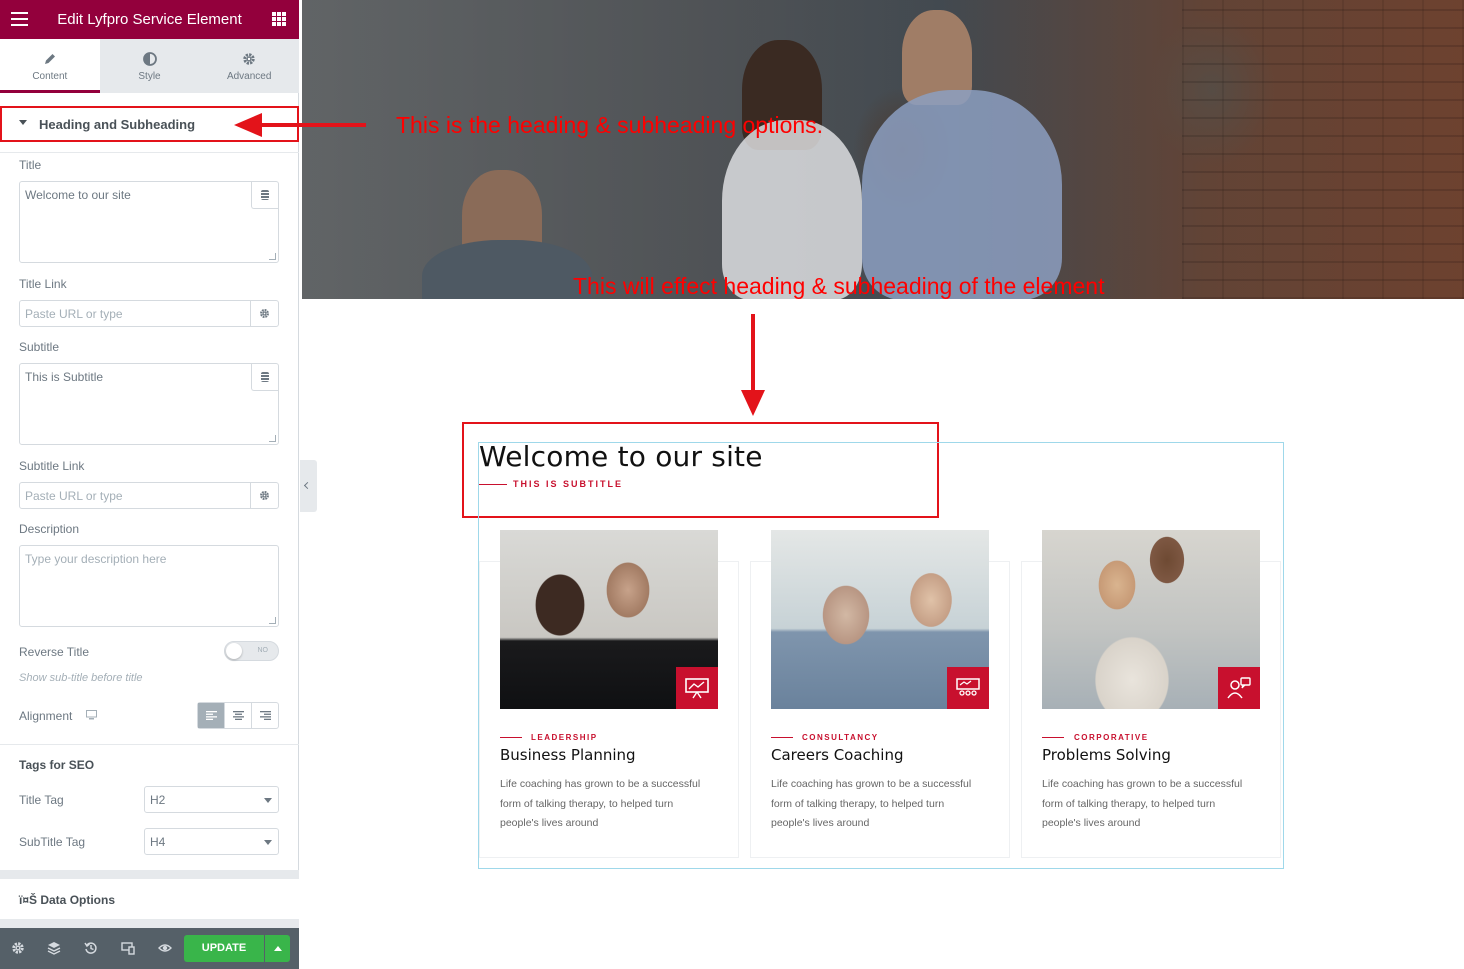 This screenshot has width=1464, height=969. Describe the element at coordinates (249, 76) in the screenshot. I see `tab-advanced-label: Advanced` at that location.